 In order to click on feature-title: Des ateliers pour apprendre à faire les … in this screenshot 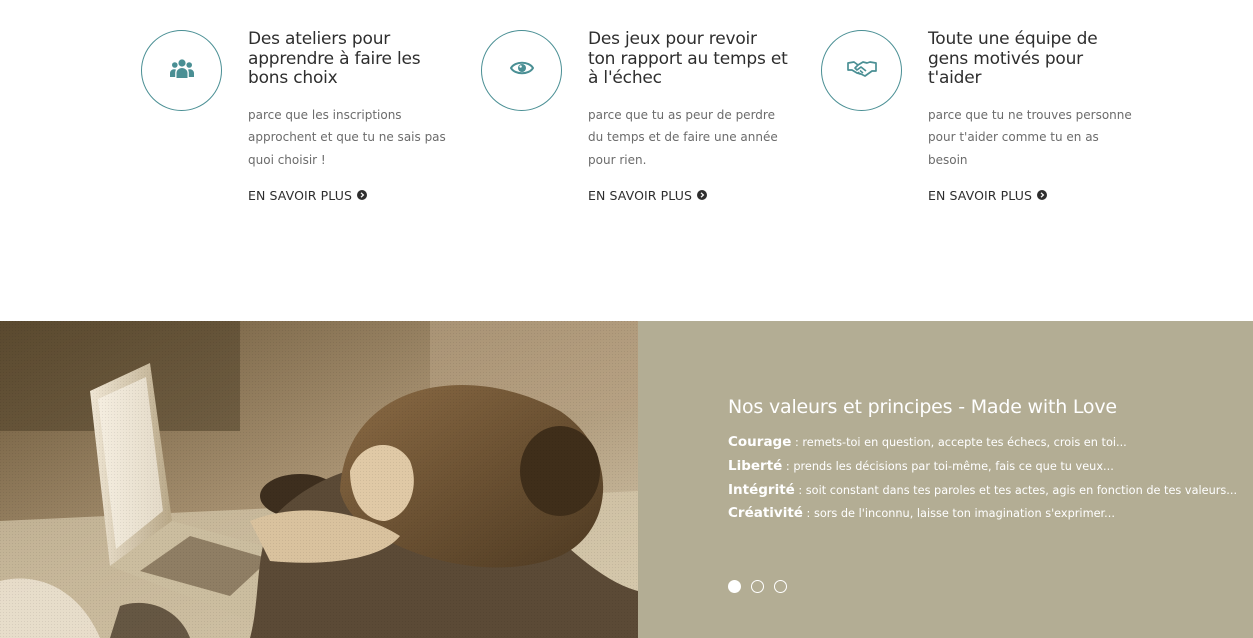, I will do `click(334, 58)`.